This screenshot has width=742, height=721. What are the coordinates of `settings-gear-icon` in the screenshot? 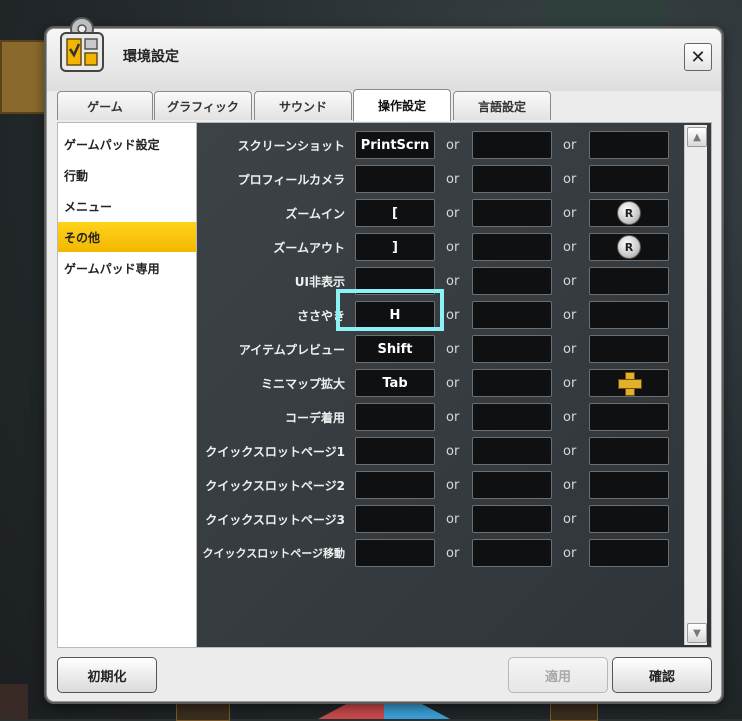 It's located at (82, 44).